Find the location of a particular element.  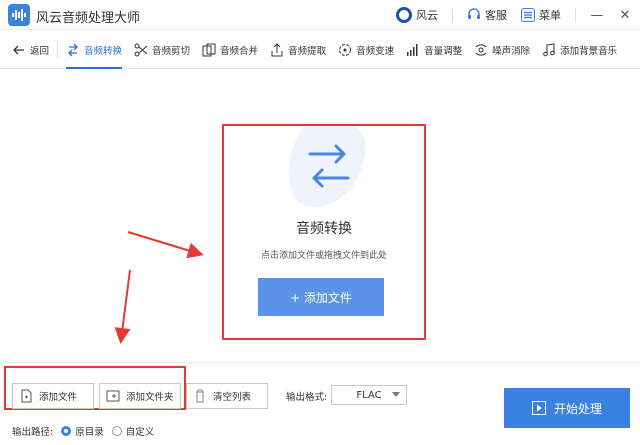

tab-audio-convert: 音频转换 is located at coordinates (94, 50).